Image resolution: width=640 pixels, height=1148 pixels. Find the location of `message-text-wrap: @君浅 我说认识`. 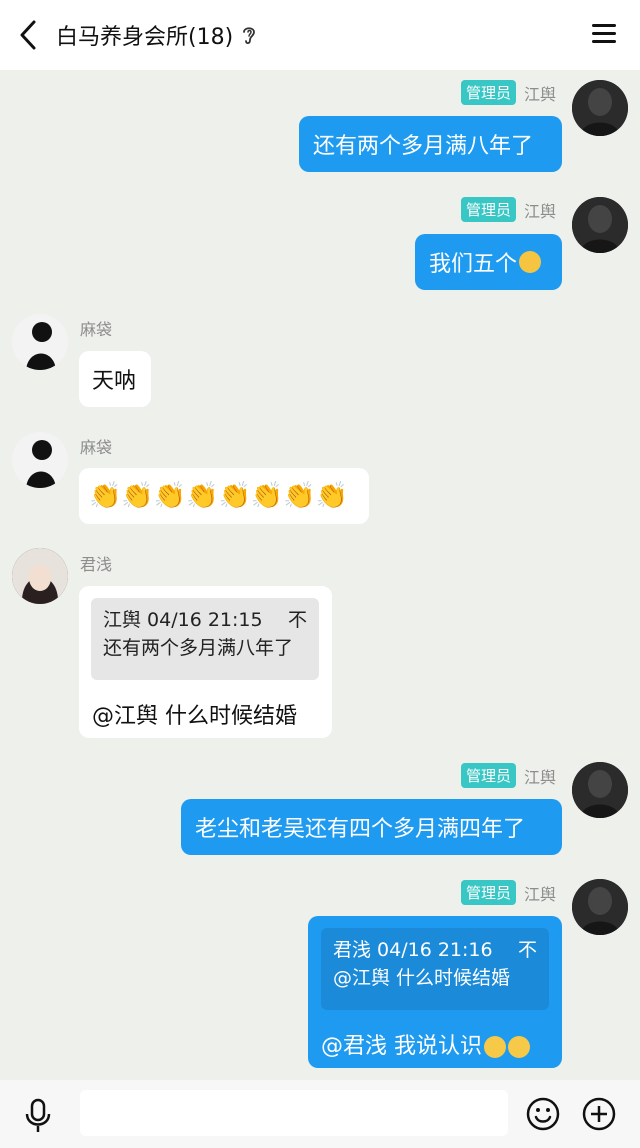

message-text-wrap: @君浅 我说认识 is located at coordinates (425, 1044).